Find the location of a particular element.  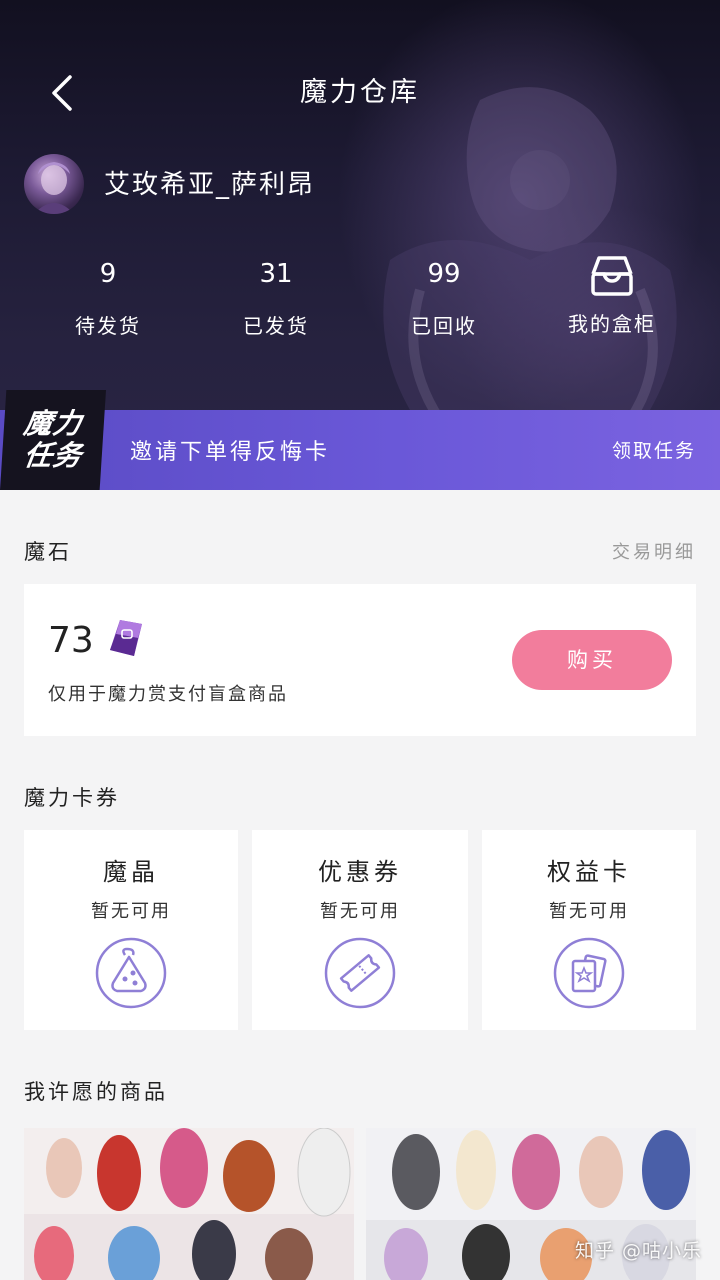

card-title: 魔晶 is located at coordinates (131, 872).